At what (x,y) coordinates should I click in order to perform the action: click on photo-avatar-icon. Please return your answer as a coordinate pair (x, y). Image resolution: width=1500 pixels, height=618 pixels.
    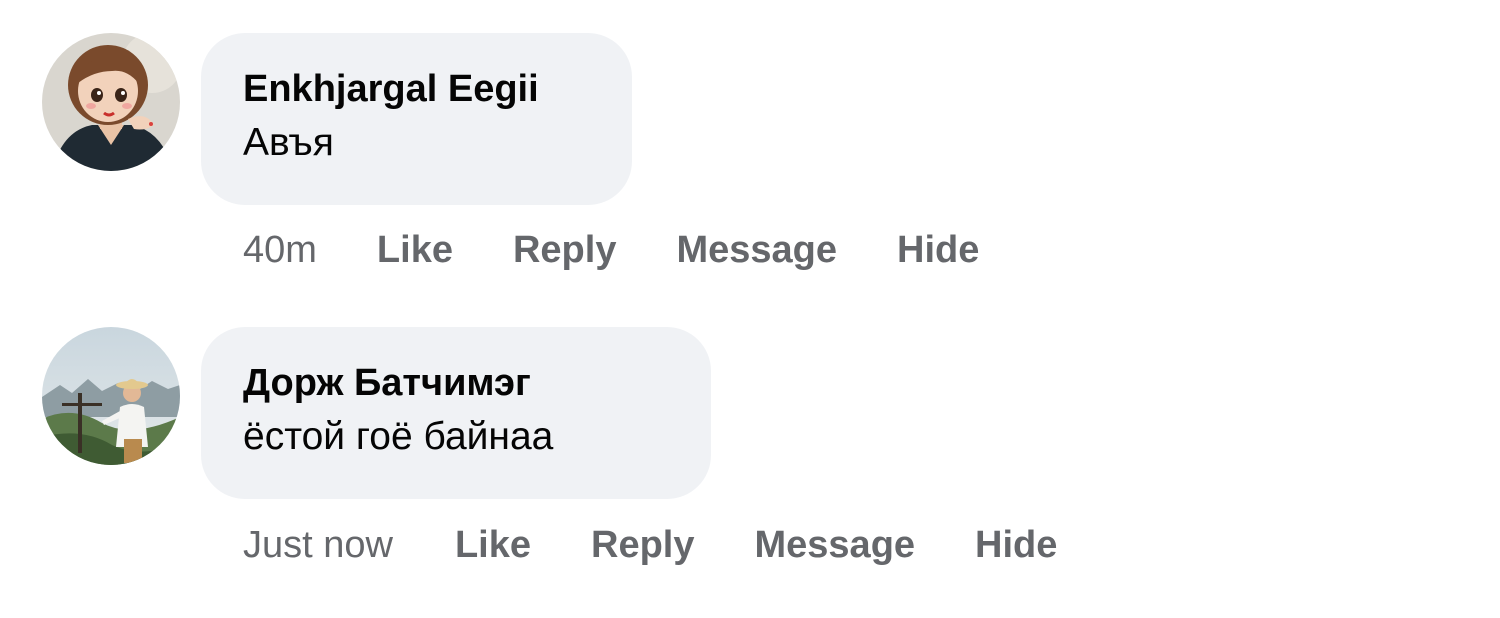
    Looking at the image, I should click on (111, 396).